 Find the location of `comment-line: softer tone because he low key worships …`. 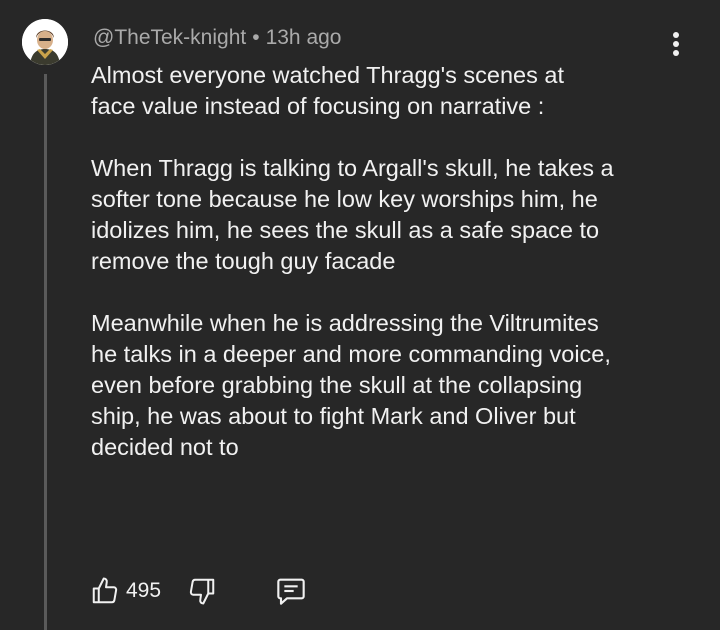

comment-line: softer tone because he low key worships … is located at coordinates (344, 199).